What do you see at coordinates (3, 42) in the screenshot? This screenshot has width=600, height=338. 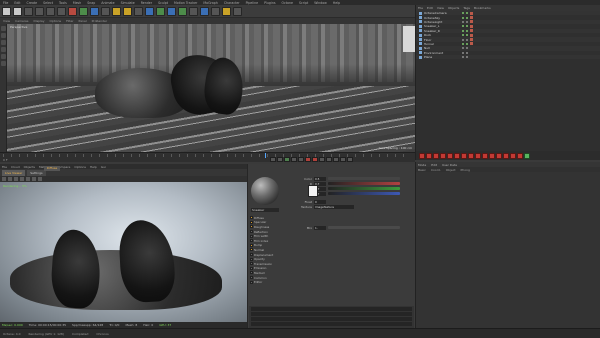 I see `edges-mode-icon` at bounding box center [3, 42].